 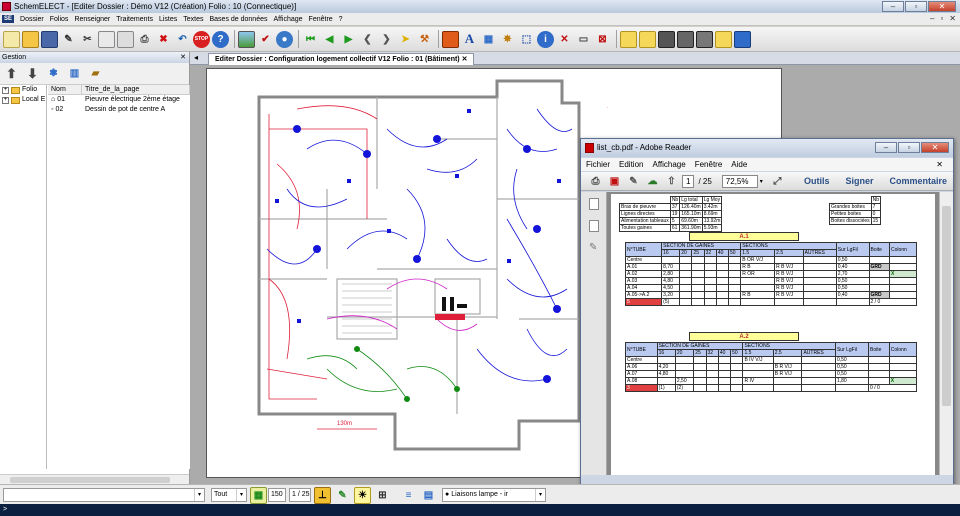 I want to click on adobe-maximize-button: ▫, so click(x=909, y=147).